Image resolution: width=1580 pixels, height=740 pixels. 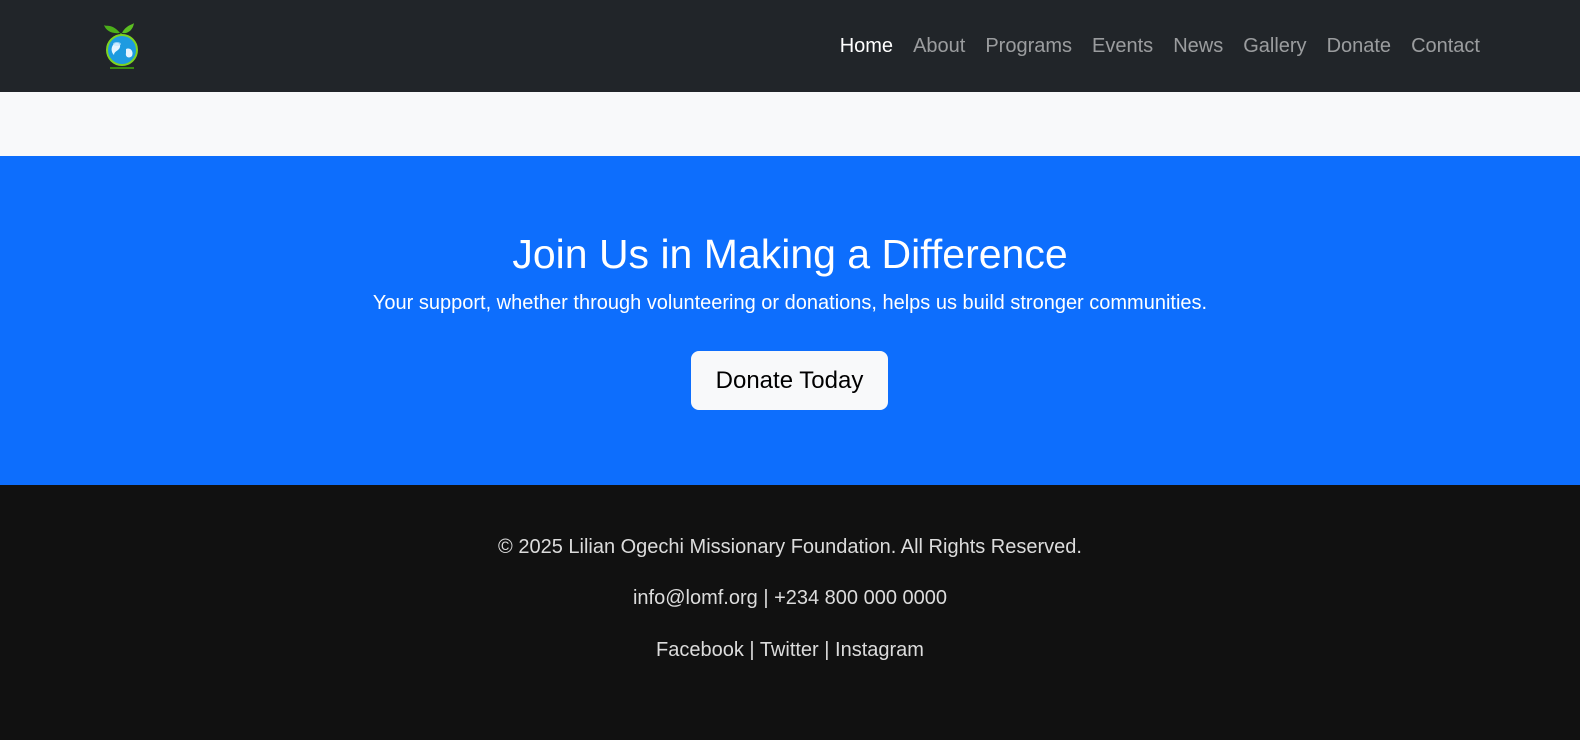 What do you see at coordinates (939, 46) in the screenshot?
I see `nav-link-about: About` at bounding box center [939, 46].